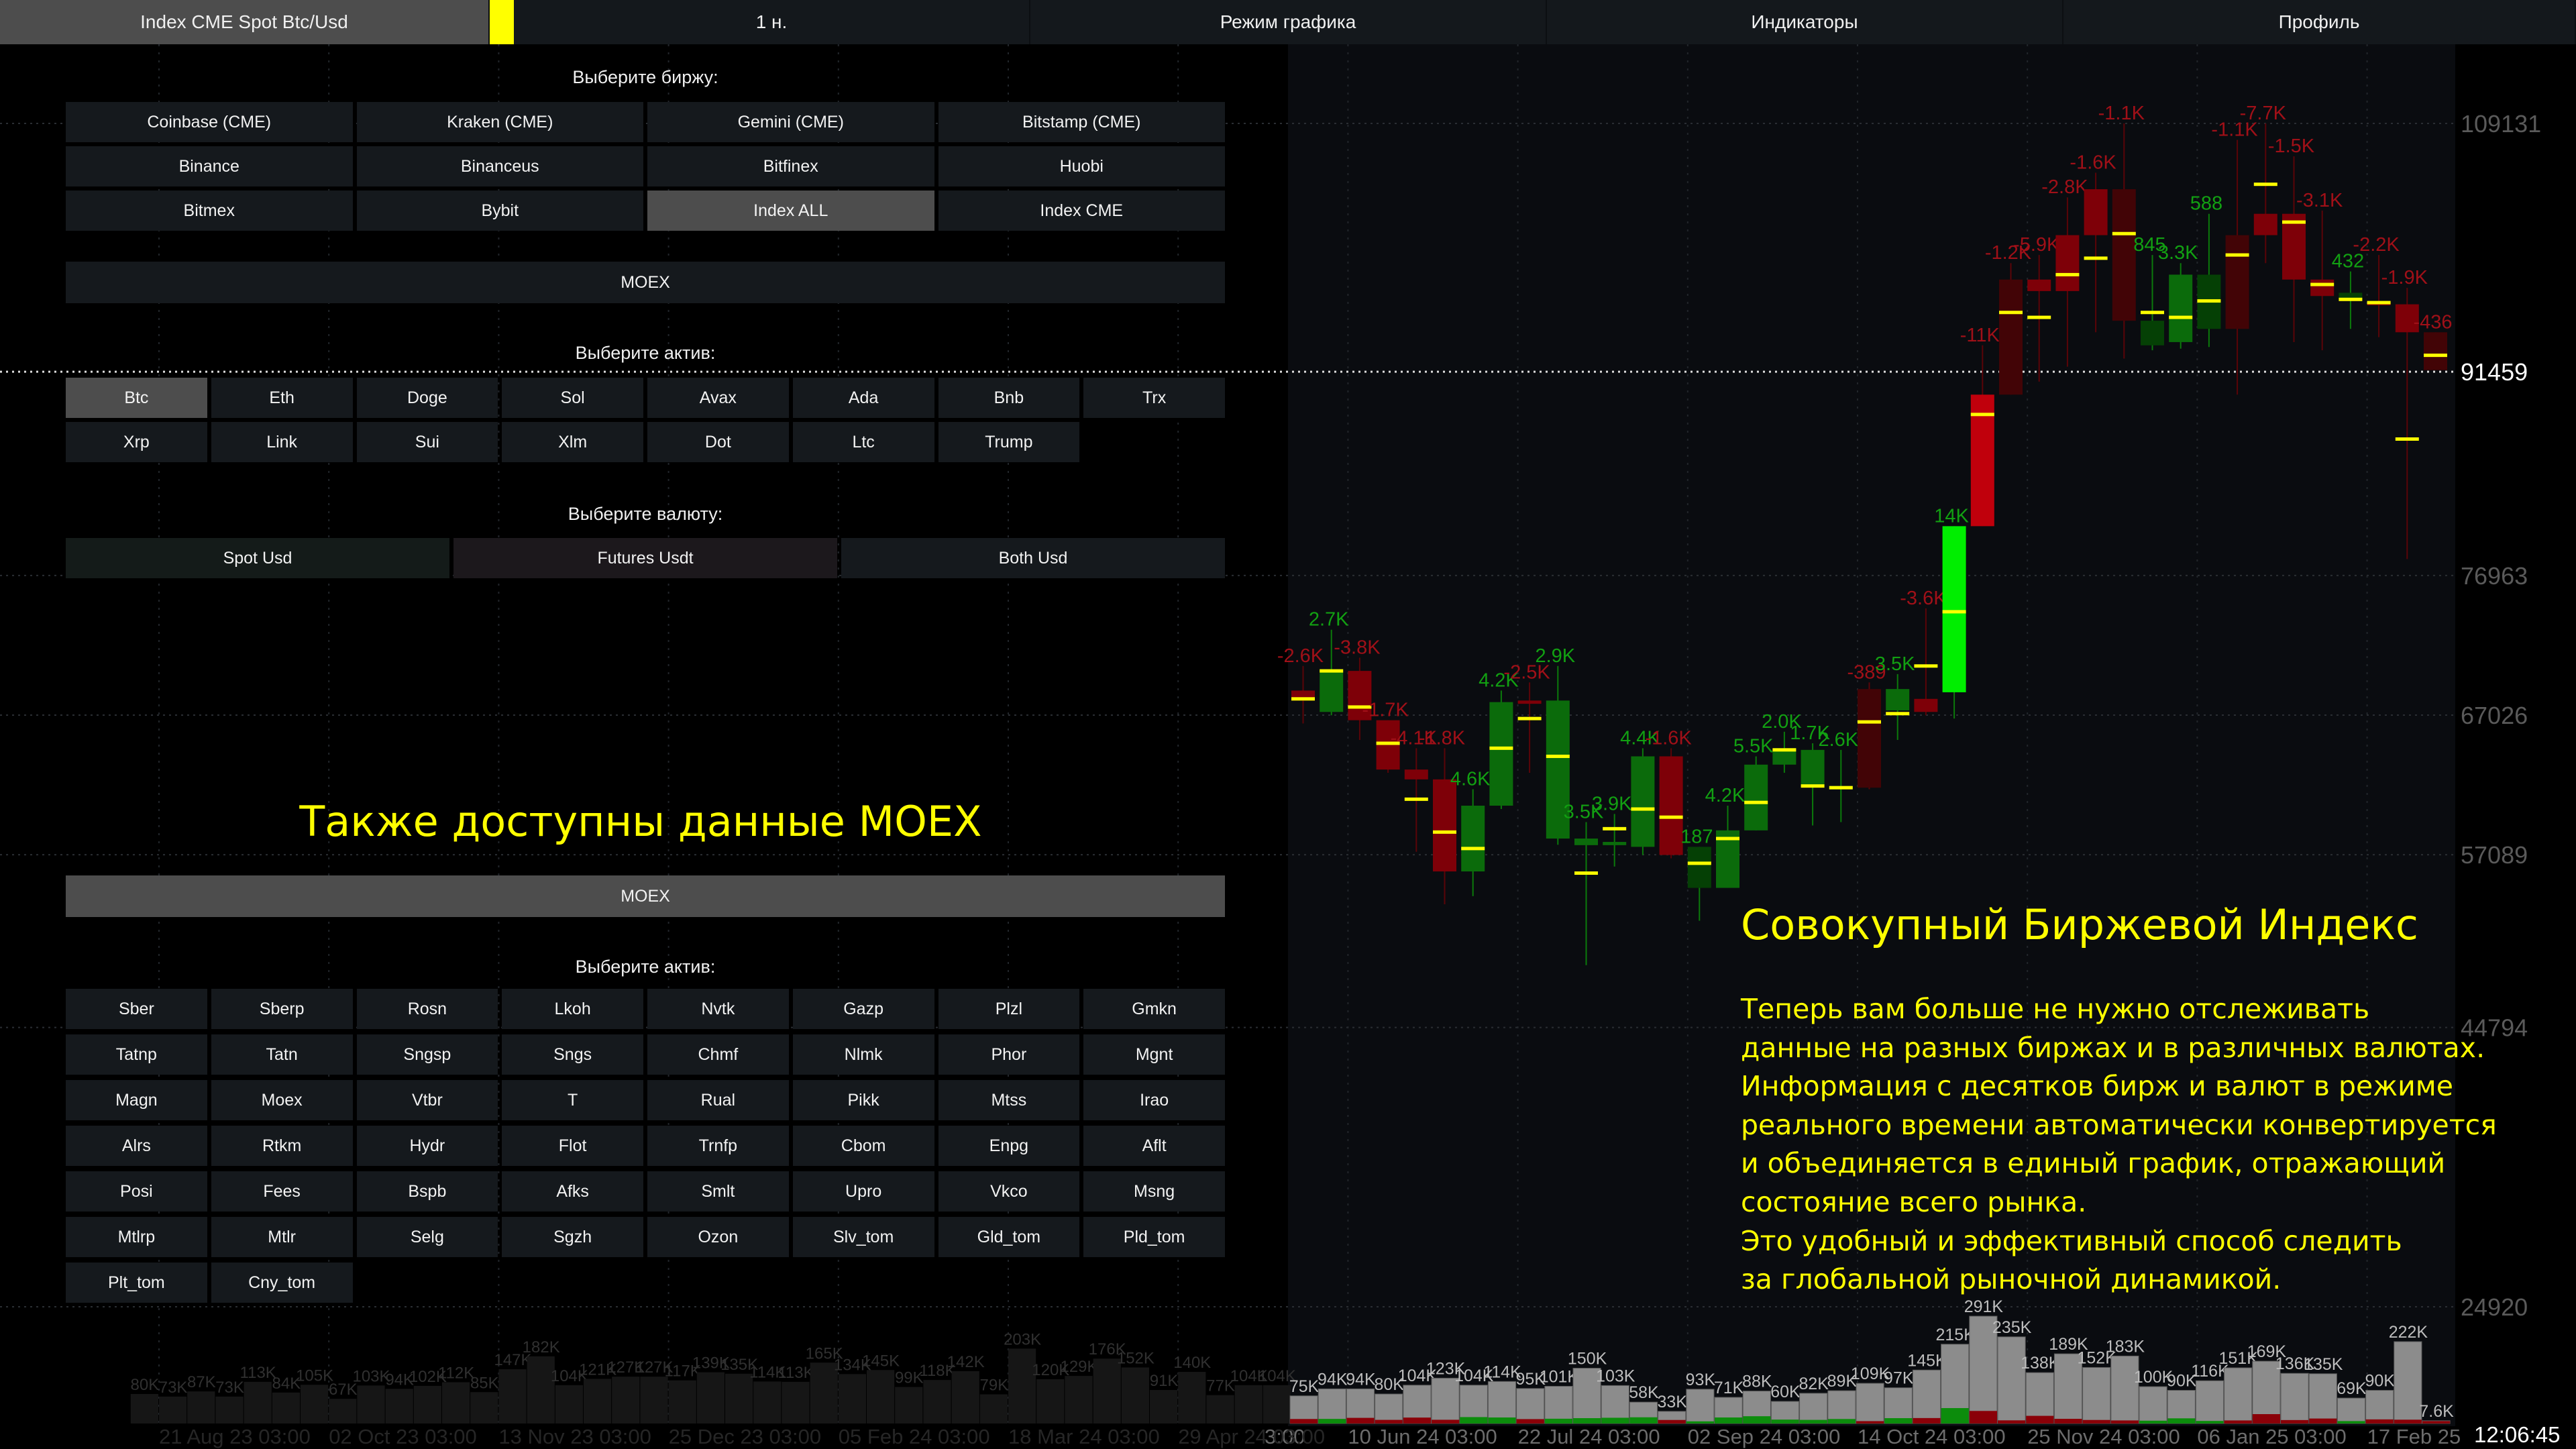  What do you see at coordinates (257, 558) in the screenshot?
I see `currency-button-spot-usd: Spot Usd` at bounding box center [257, 558].